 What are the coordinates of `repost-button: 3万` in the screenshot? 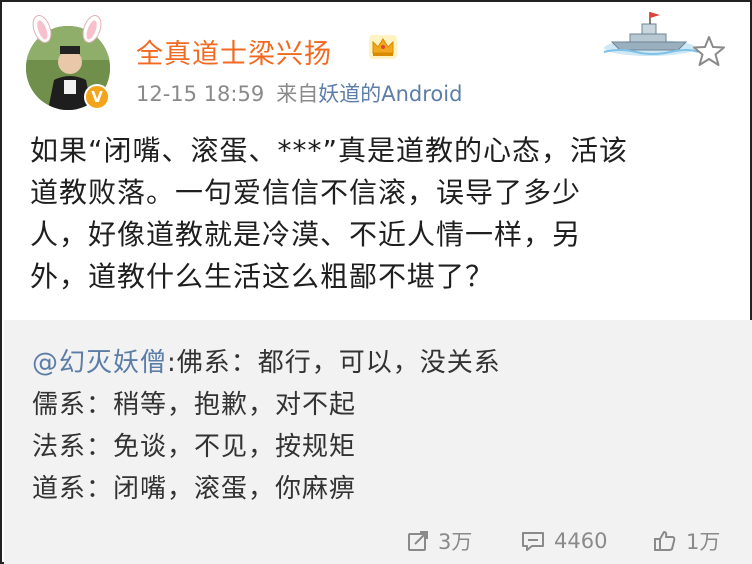 It's located at (439, 541).